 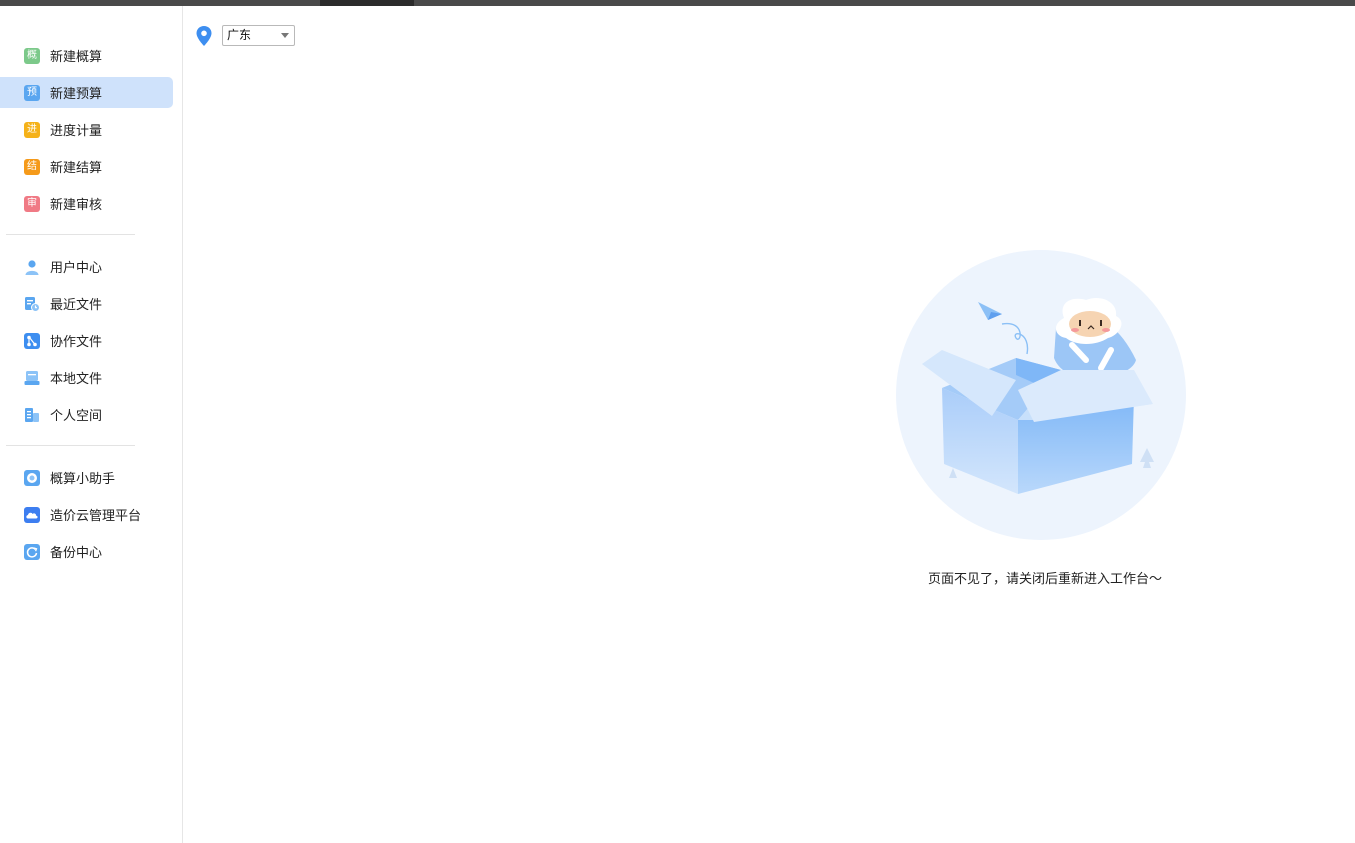 What do you see at coordinates (32, 415) in the screenshot?
I see `personal-space-icon` at bounding box center [32, 415].